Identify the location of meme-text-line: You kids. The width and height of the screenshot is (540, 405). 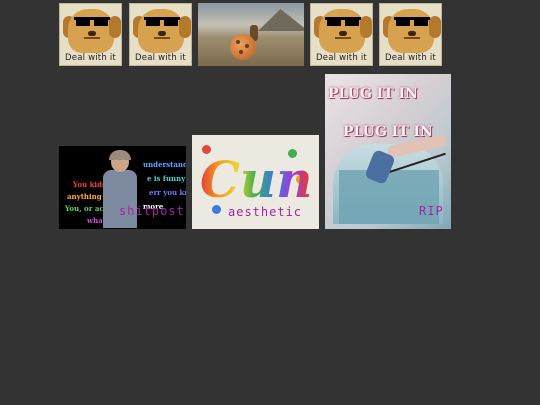
(89, 184).